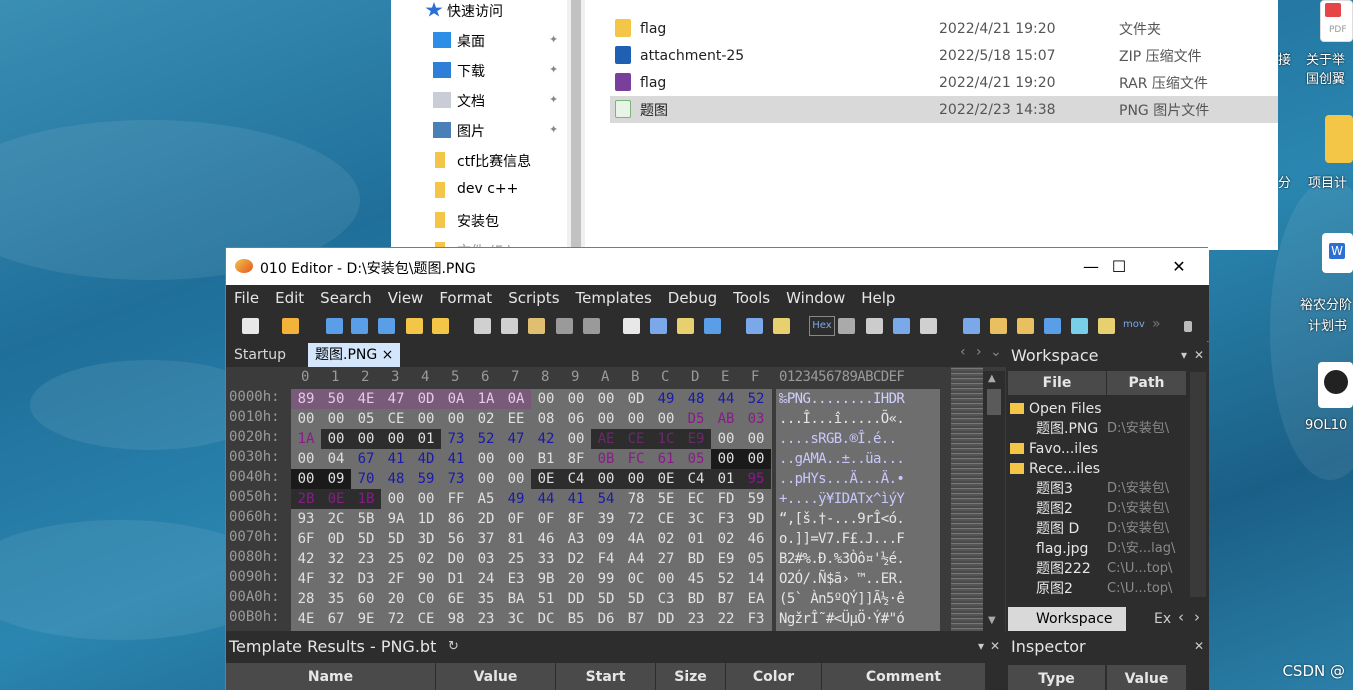 The width and height of the screenshot is (1353, 690). I want to click on bookmark-icon, so click(998, 326).